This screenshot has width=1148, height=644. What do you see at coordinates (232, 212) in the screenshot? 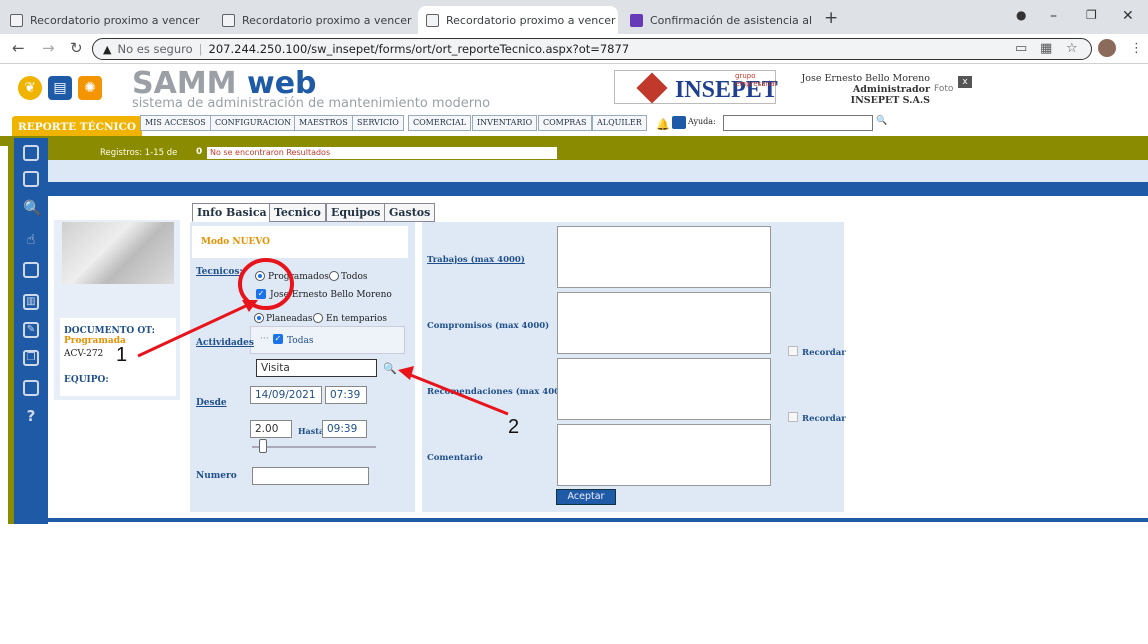
I see `tab-info-basica: Info Basica` at bounding box center [232, 212].